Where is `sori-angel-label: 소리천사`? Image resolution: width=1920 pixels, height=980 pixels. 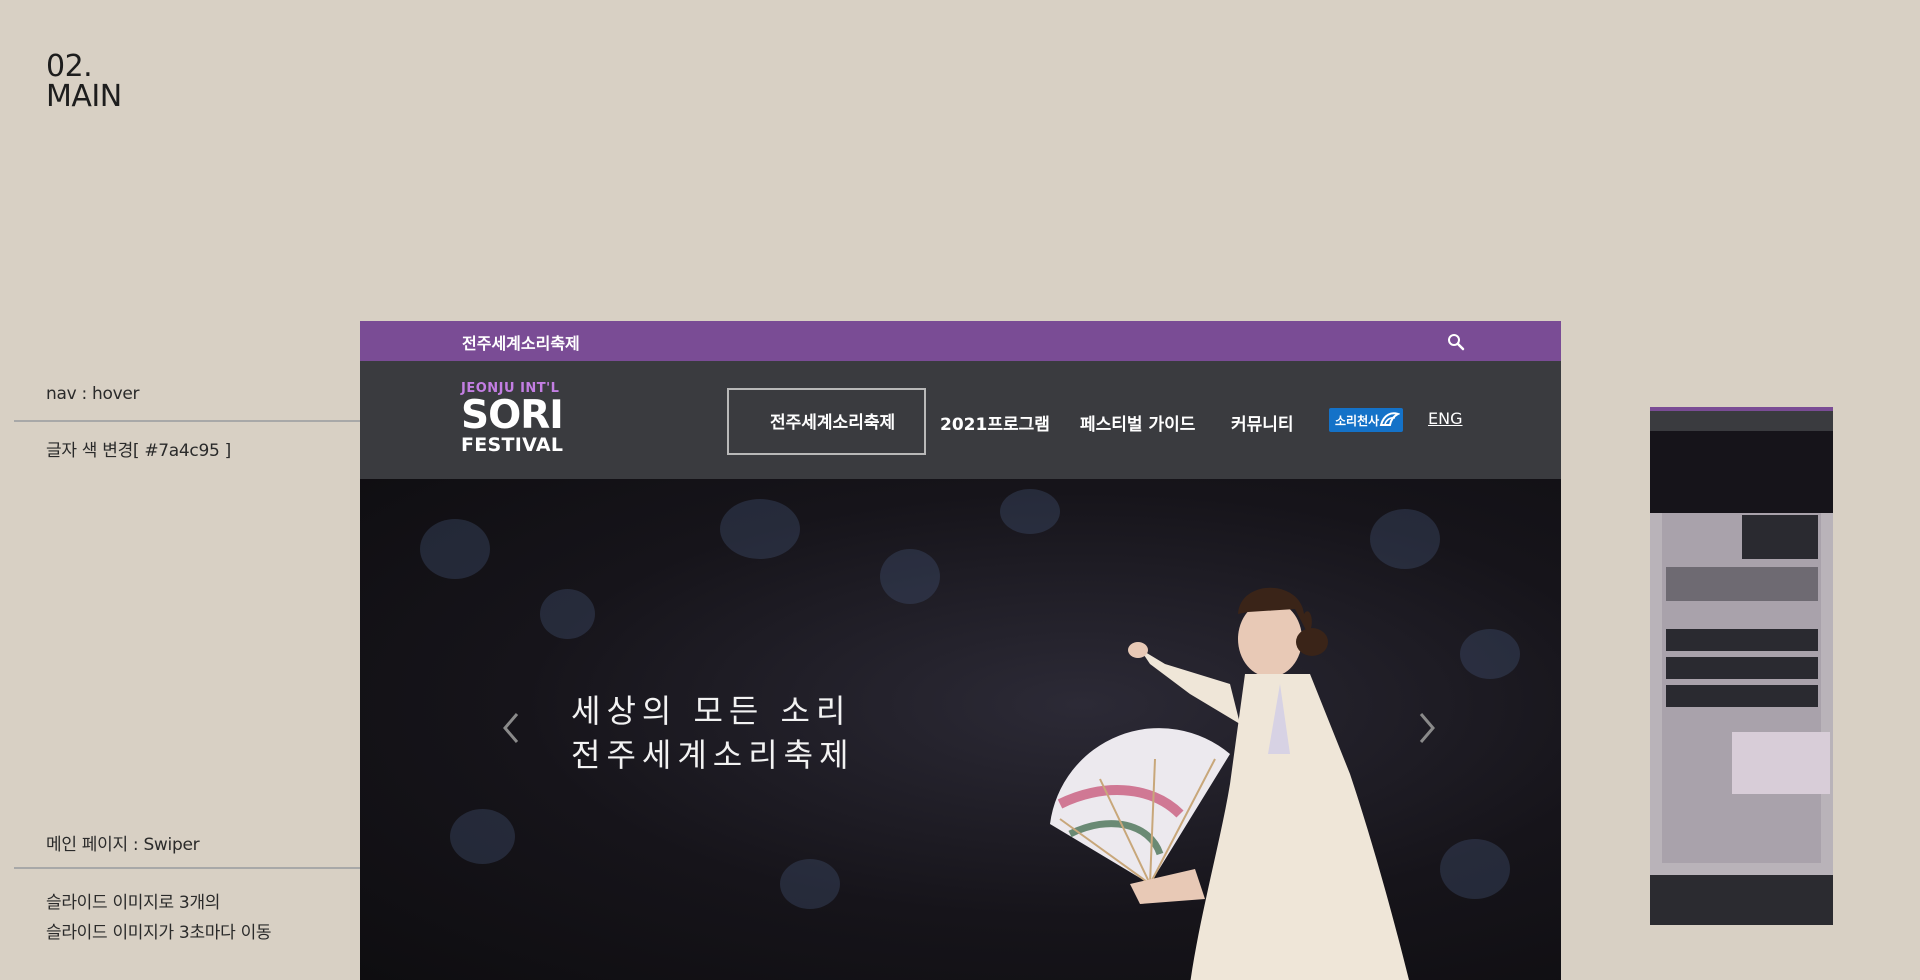
sori-angel-label: 소리천사 is located at coordinates (1357, 421).